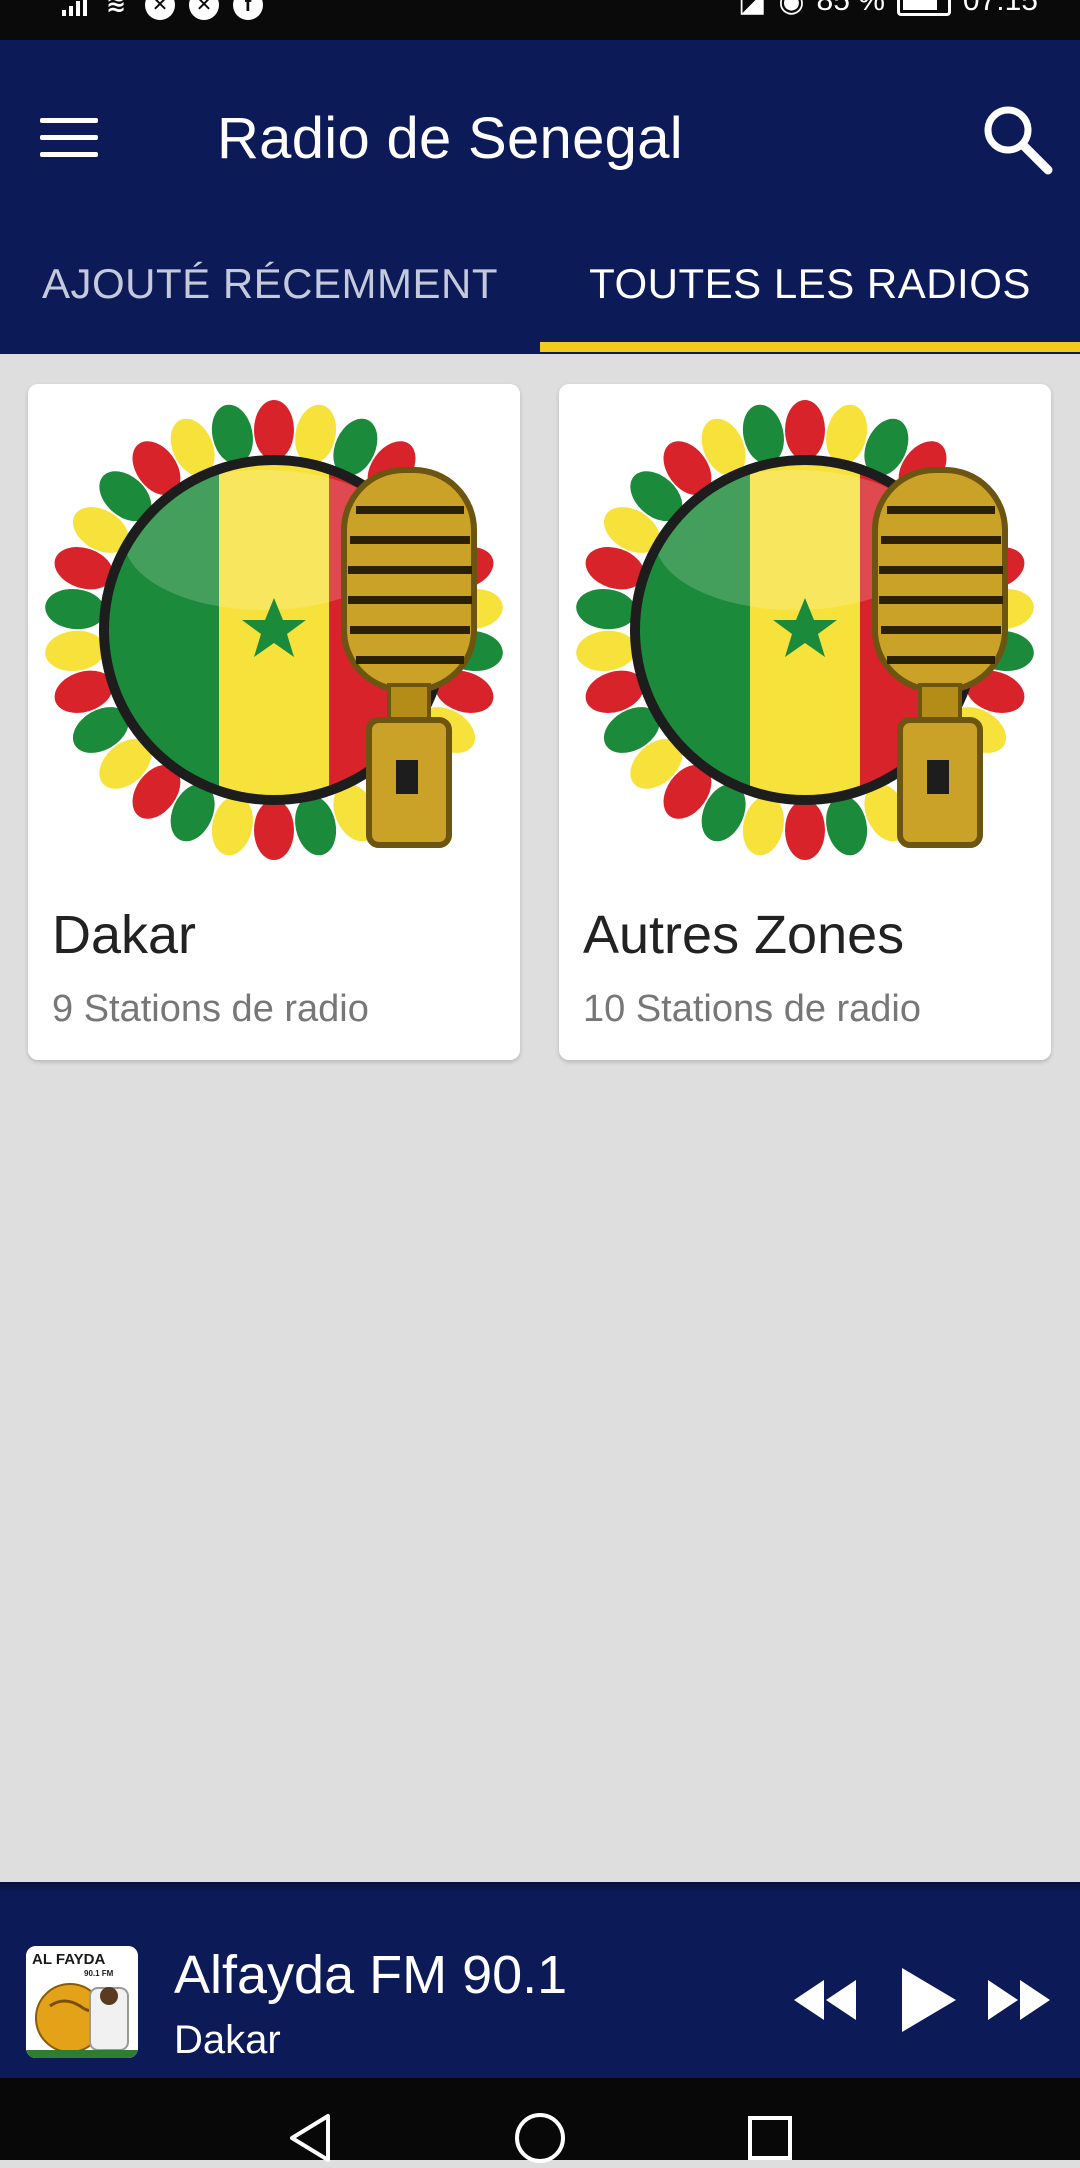 This screenshot has height=2168, width=1080. Describe the element at coordinates (270, 297) in the screenshot. I see `tab-recently-added: AJOUTÉ RÉCEMMENT` at that location.